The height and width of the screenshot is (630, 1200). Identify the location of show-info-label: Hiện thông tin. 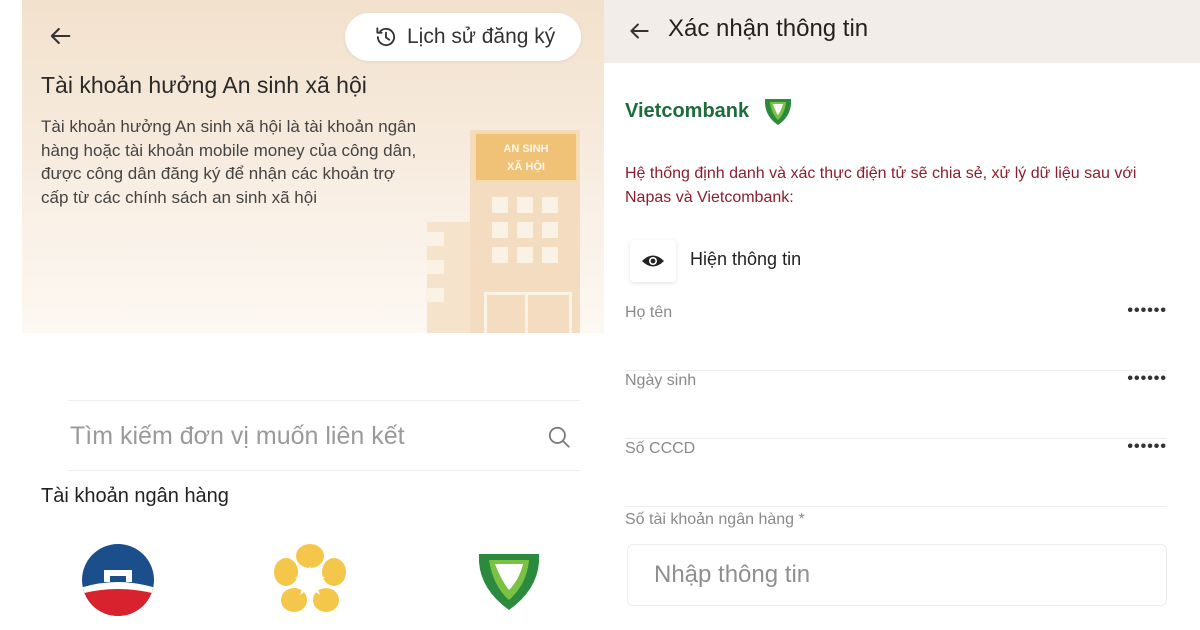
(746, 259).